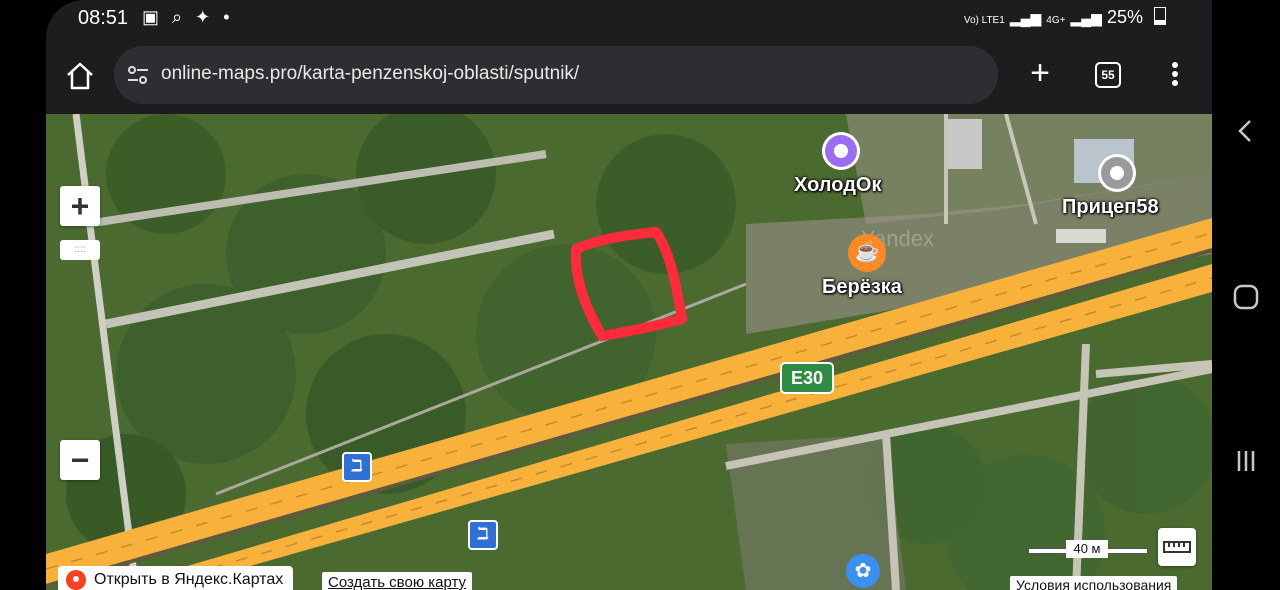  Describe the element at coordinates (138, 75) in the screenshot. I see `site-settings-icon` at that location.